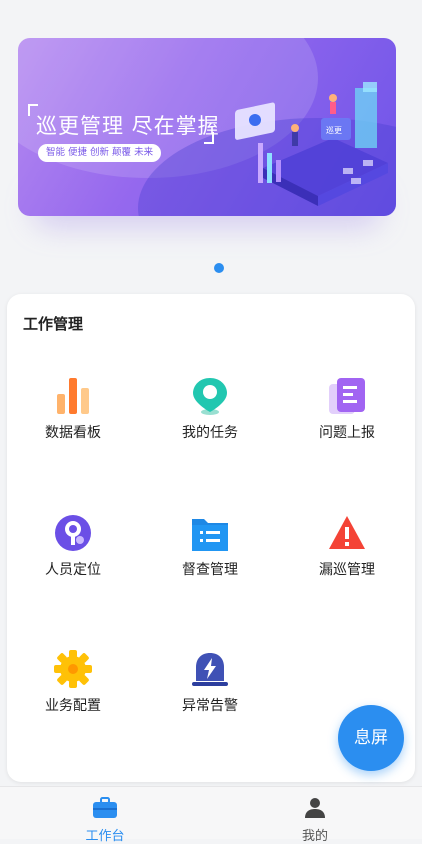 The width and height of the screenshot is (422, 844). Describe the element at coordinates (105, 820) in the screenshot. I see `nav-item-workbench: 工作台` at that location.